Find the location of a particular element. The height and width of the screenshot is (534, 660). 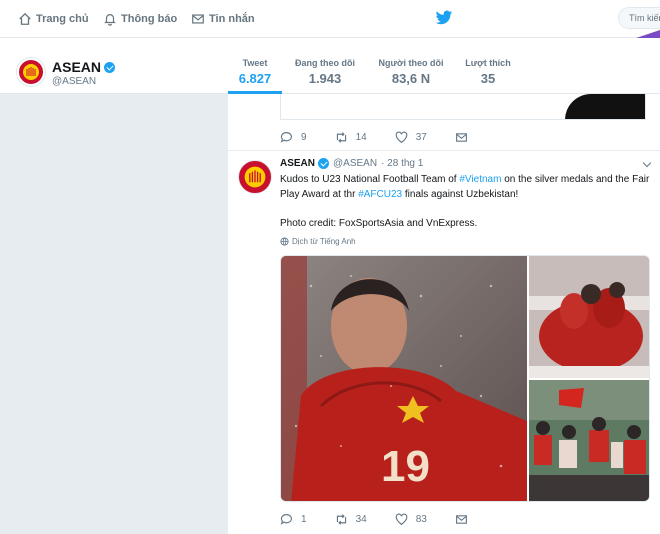

stat-tweets-value: 6.827 is located at coordinates (255, 78).